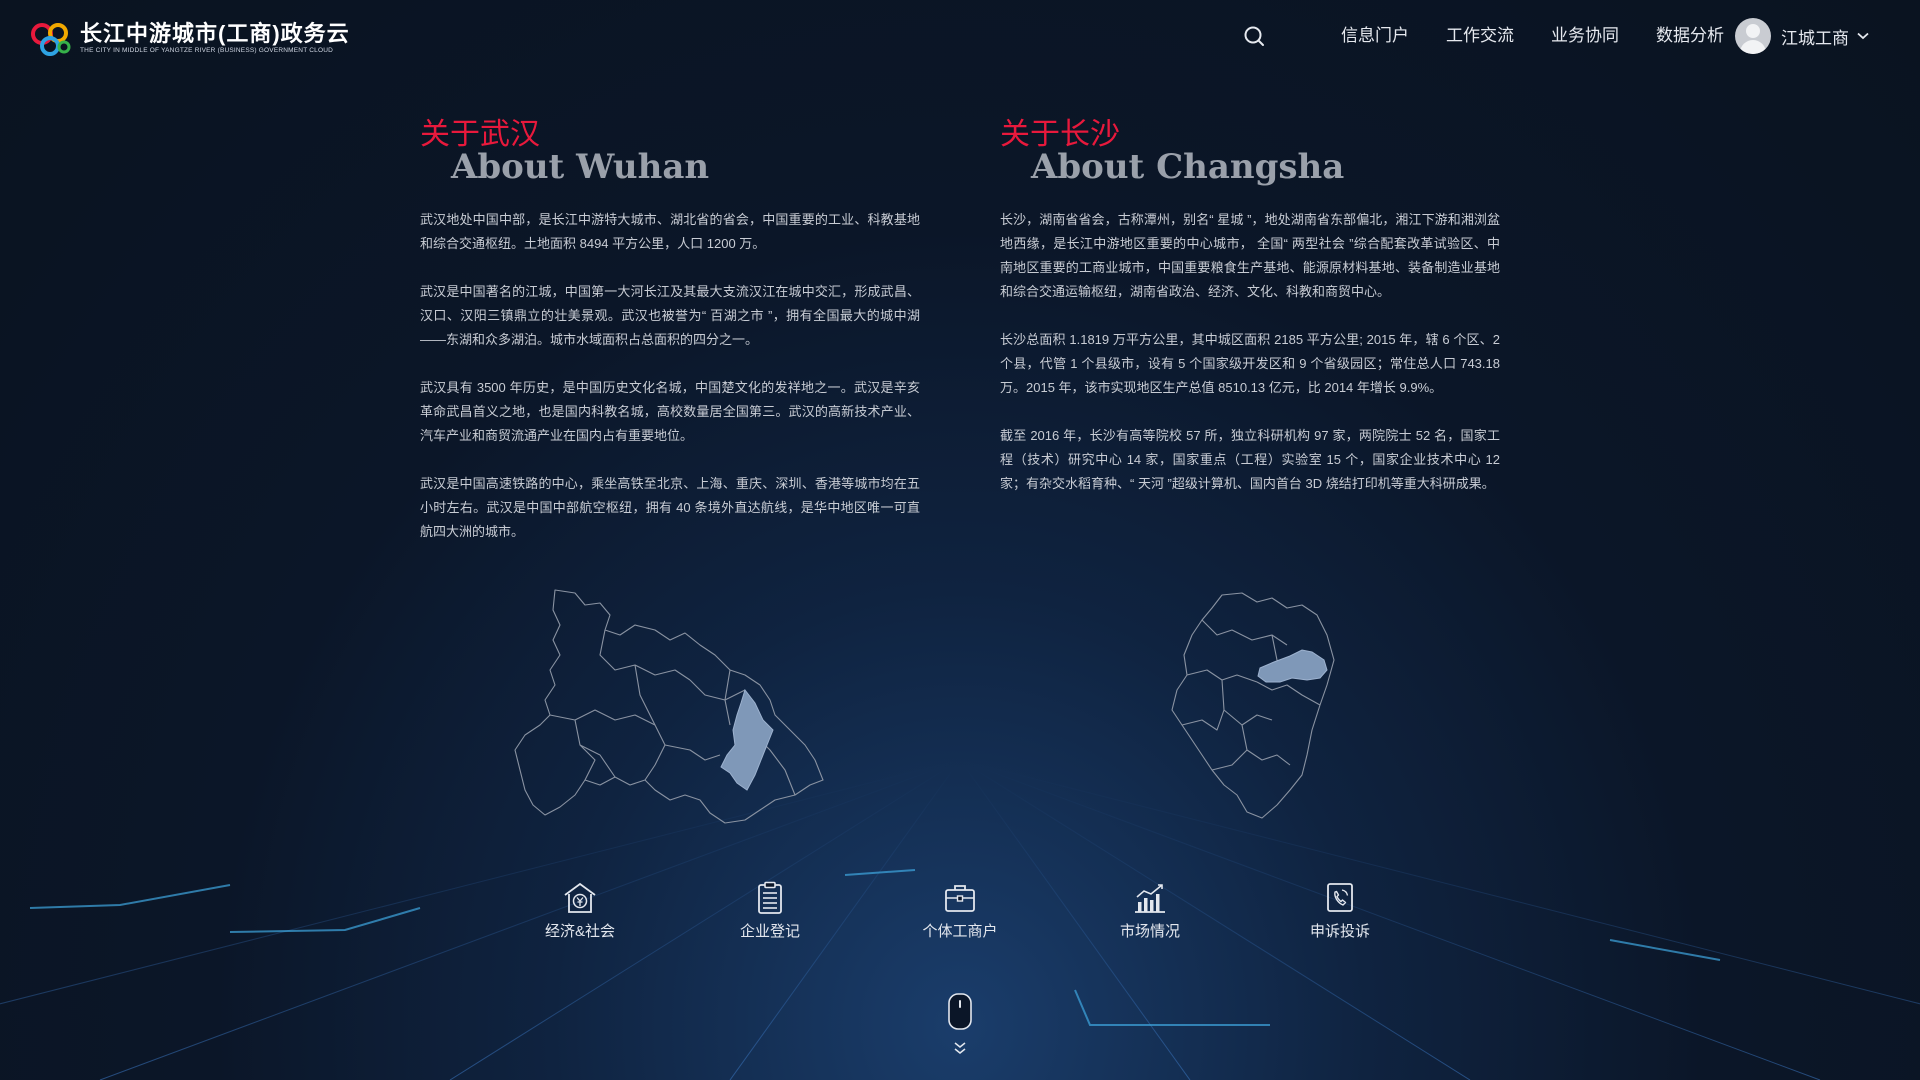 This screenshot has width=1920, height=1080. I want to click on category-bar: 经济&社会 企业登记 个体工商户 市场情况 申诉投诉, so click(960, 915).